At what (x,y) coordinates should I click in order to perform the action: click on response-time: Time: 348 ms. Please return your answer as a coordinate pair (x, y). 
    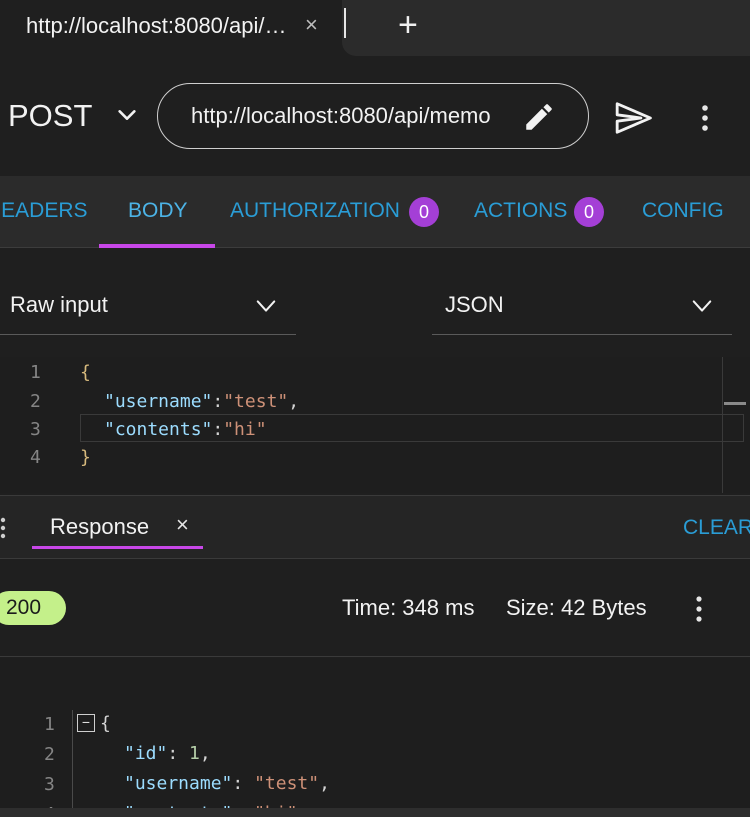
    Looking at the image, I should click on (408, 607).